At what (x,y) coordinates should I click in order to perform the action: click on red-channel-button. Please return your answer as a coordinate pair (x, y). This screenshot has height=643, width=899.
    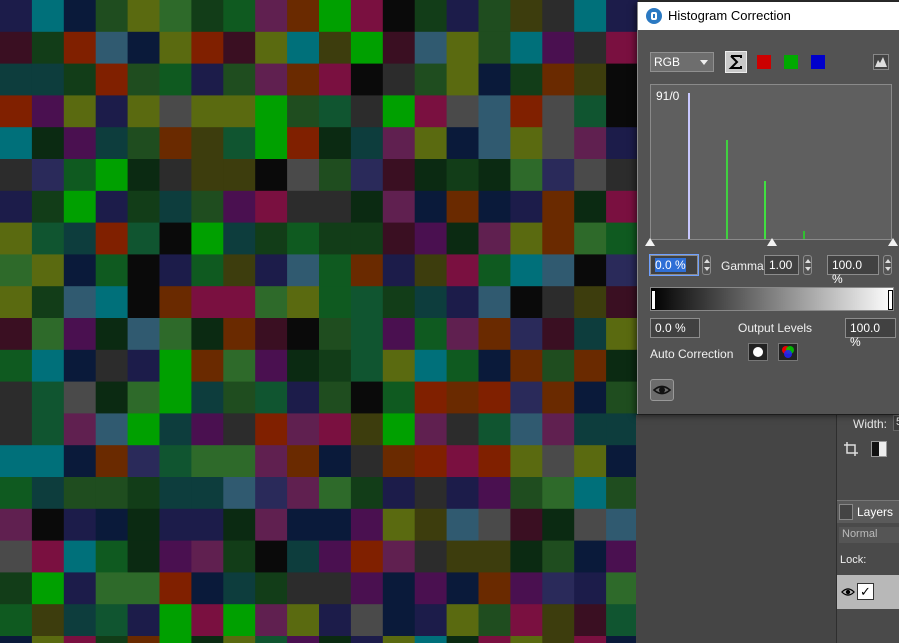
    Looking at the image, I should click on (764, 62).